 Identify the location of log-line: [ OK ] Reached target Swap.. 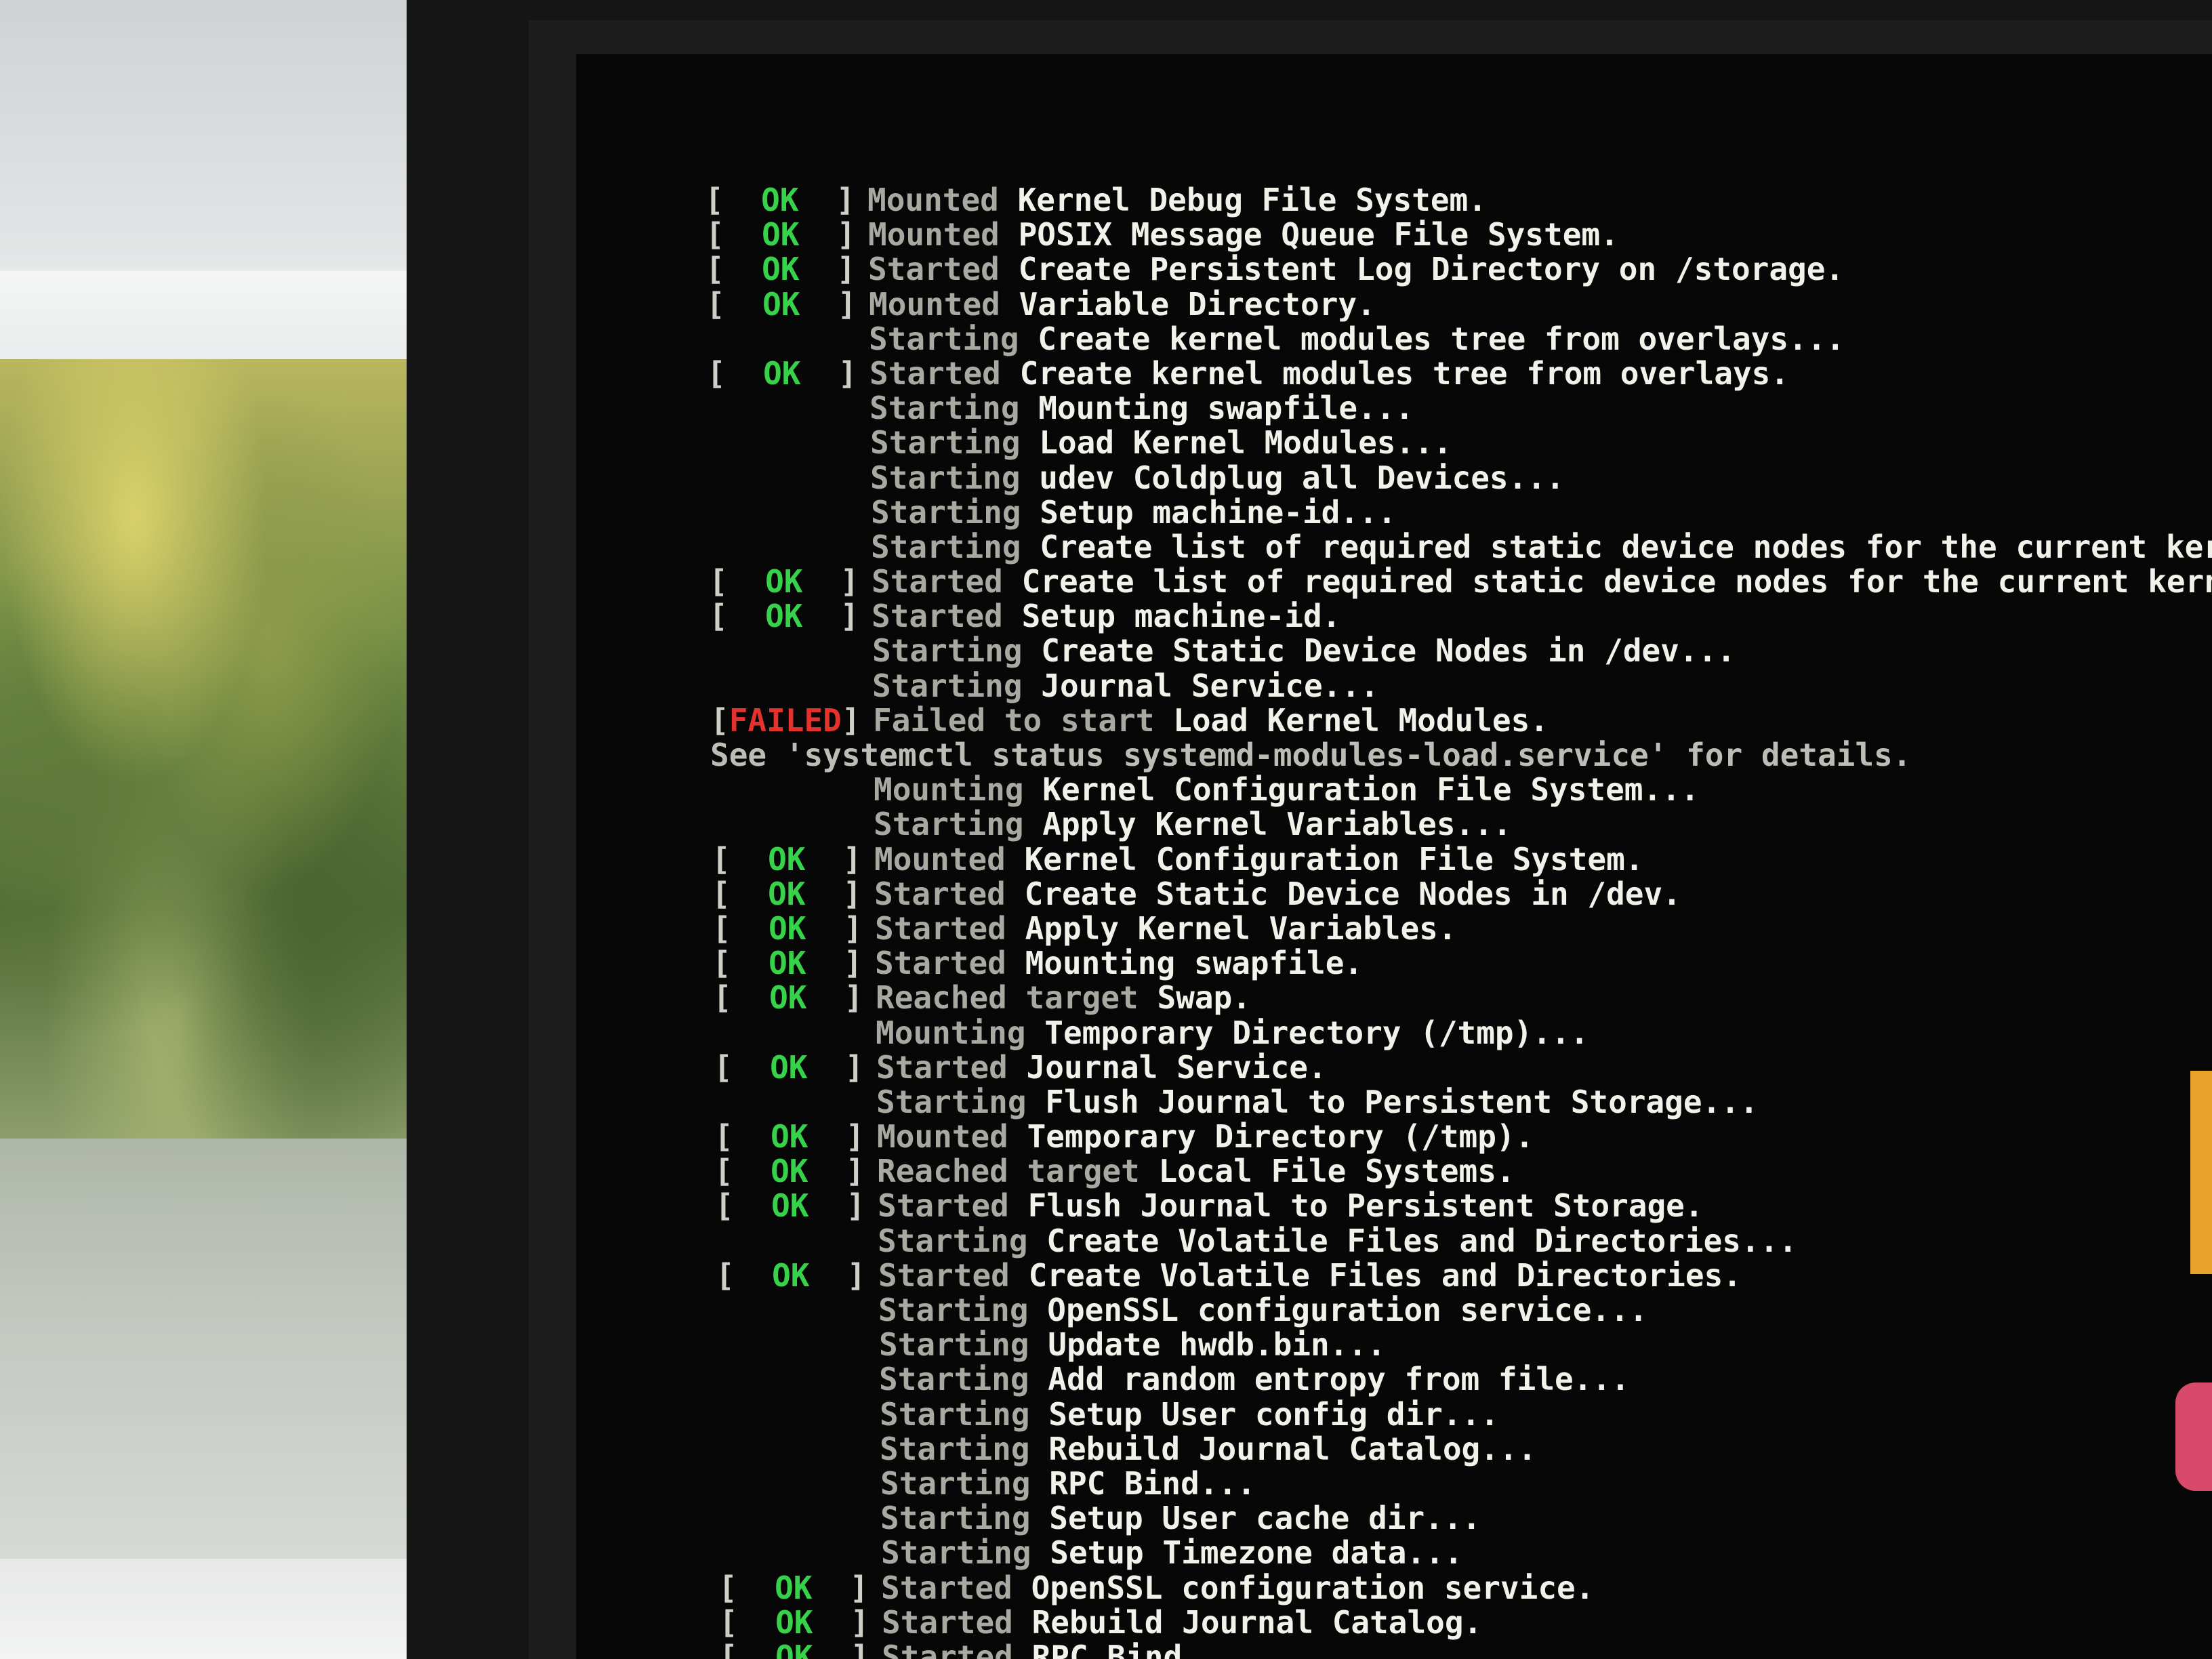
(1454, 998).